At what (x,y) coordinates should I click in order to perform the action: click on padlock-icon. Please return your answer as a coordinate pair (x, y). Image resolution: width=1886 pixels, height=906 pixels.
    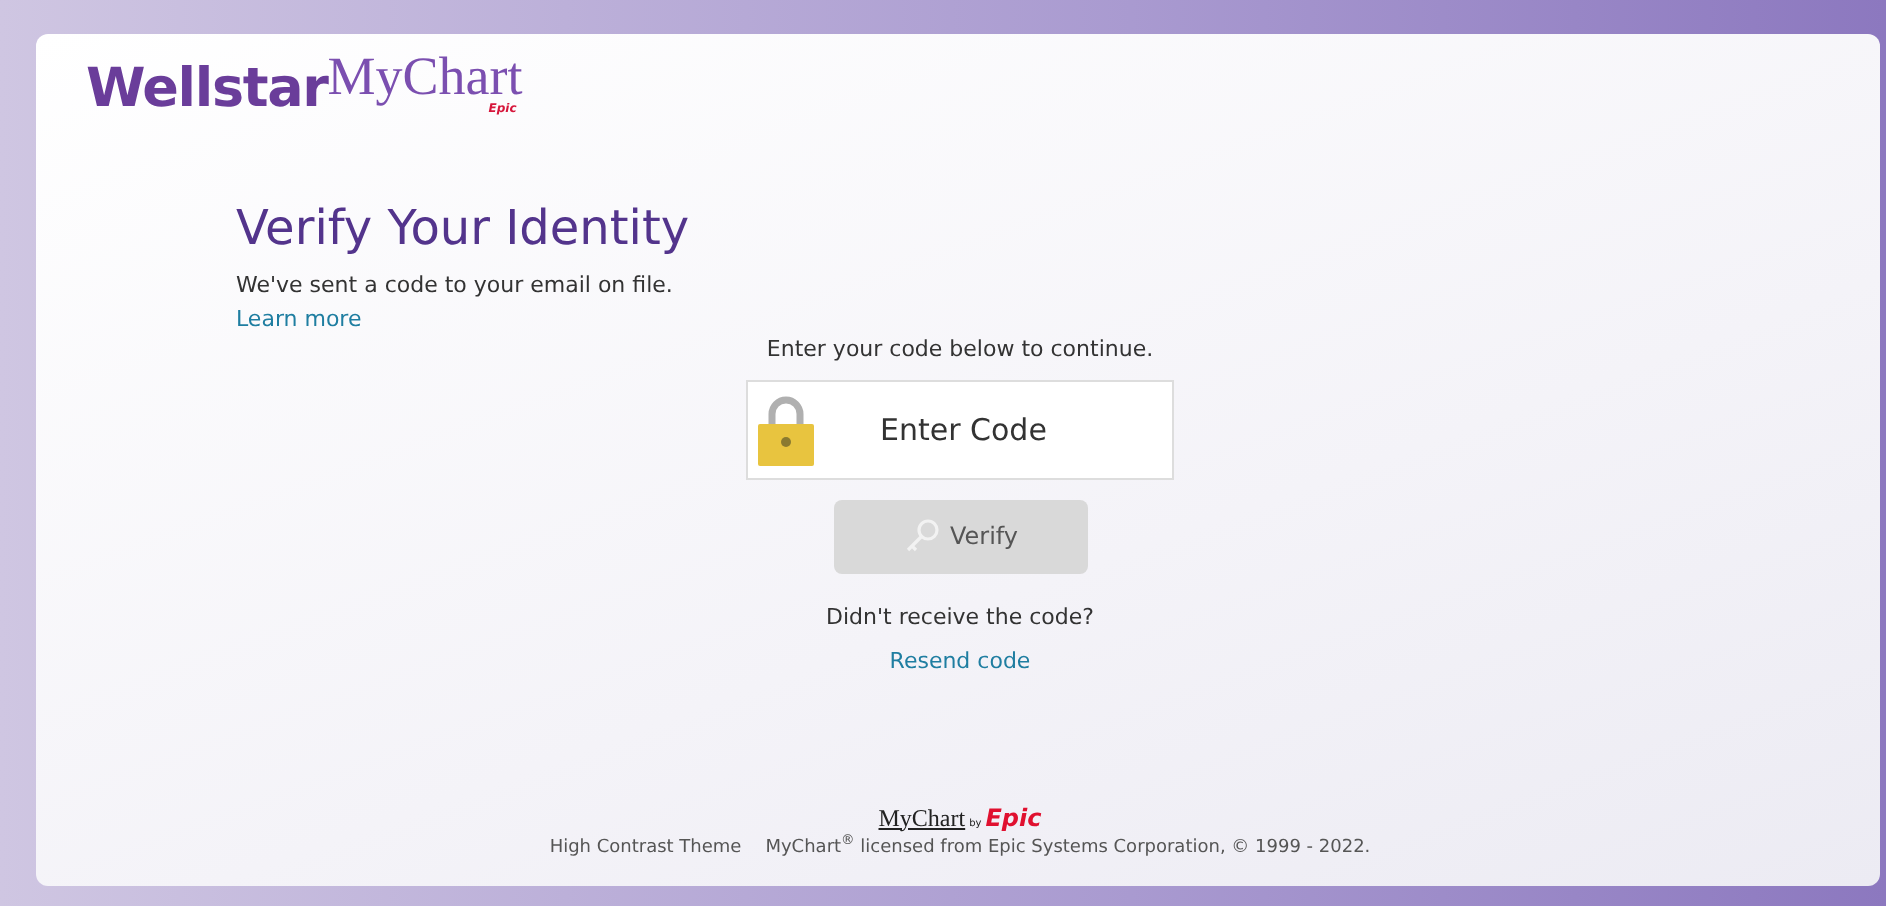
    Looking at the image, I should click on (786, 429).